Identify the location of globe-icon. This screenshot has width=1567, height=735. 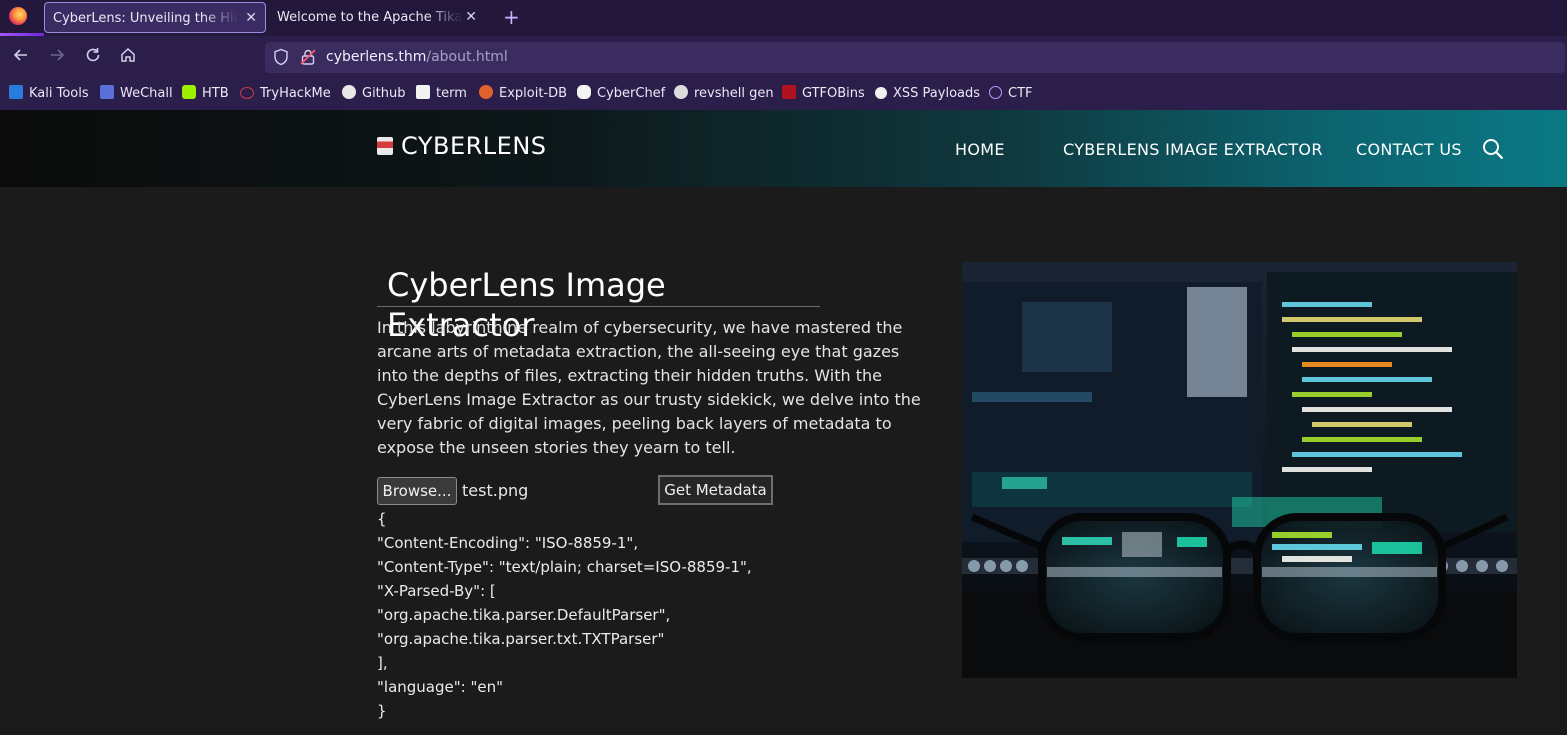
(995, 92).